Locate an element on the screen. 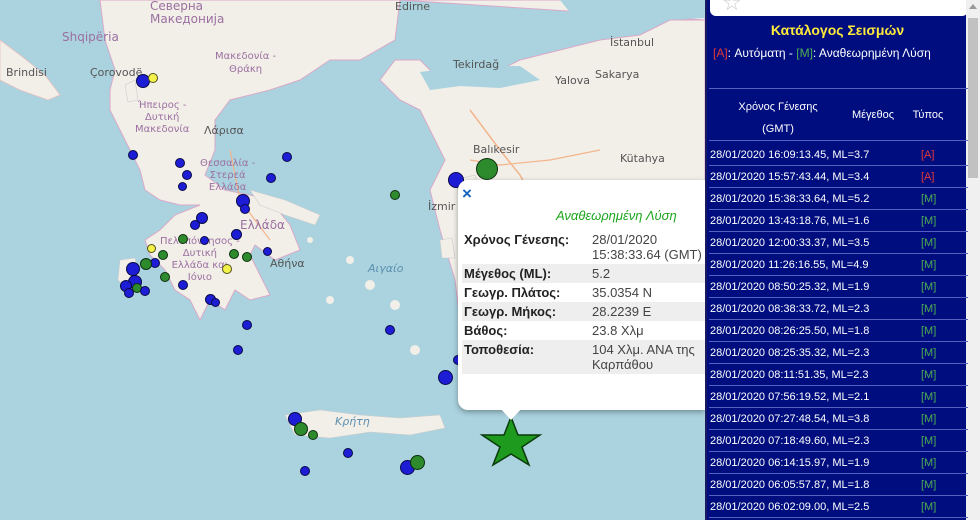 This screenshot has width=980, height=520. panel-legend: [A]: Αυτόματη - [M]: Αναθεωρημένη Λύση is located at coordinates (822, 53).